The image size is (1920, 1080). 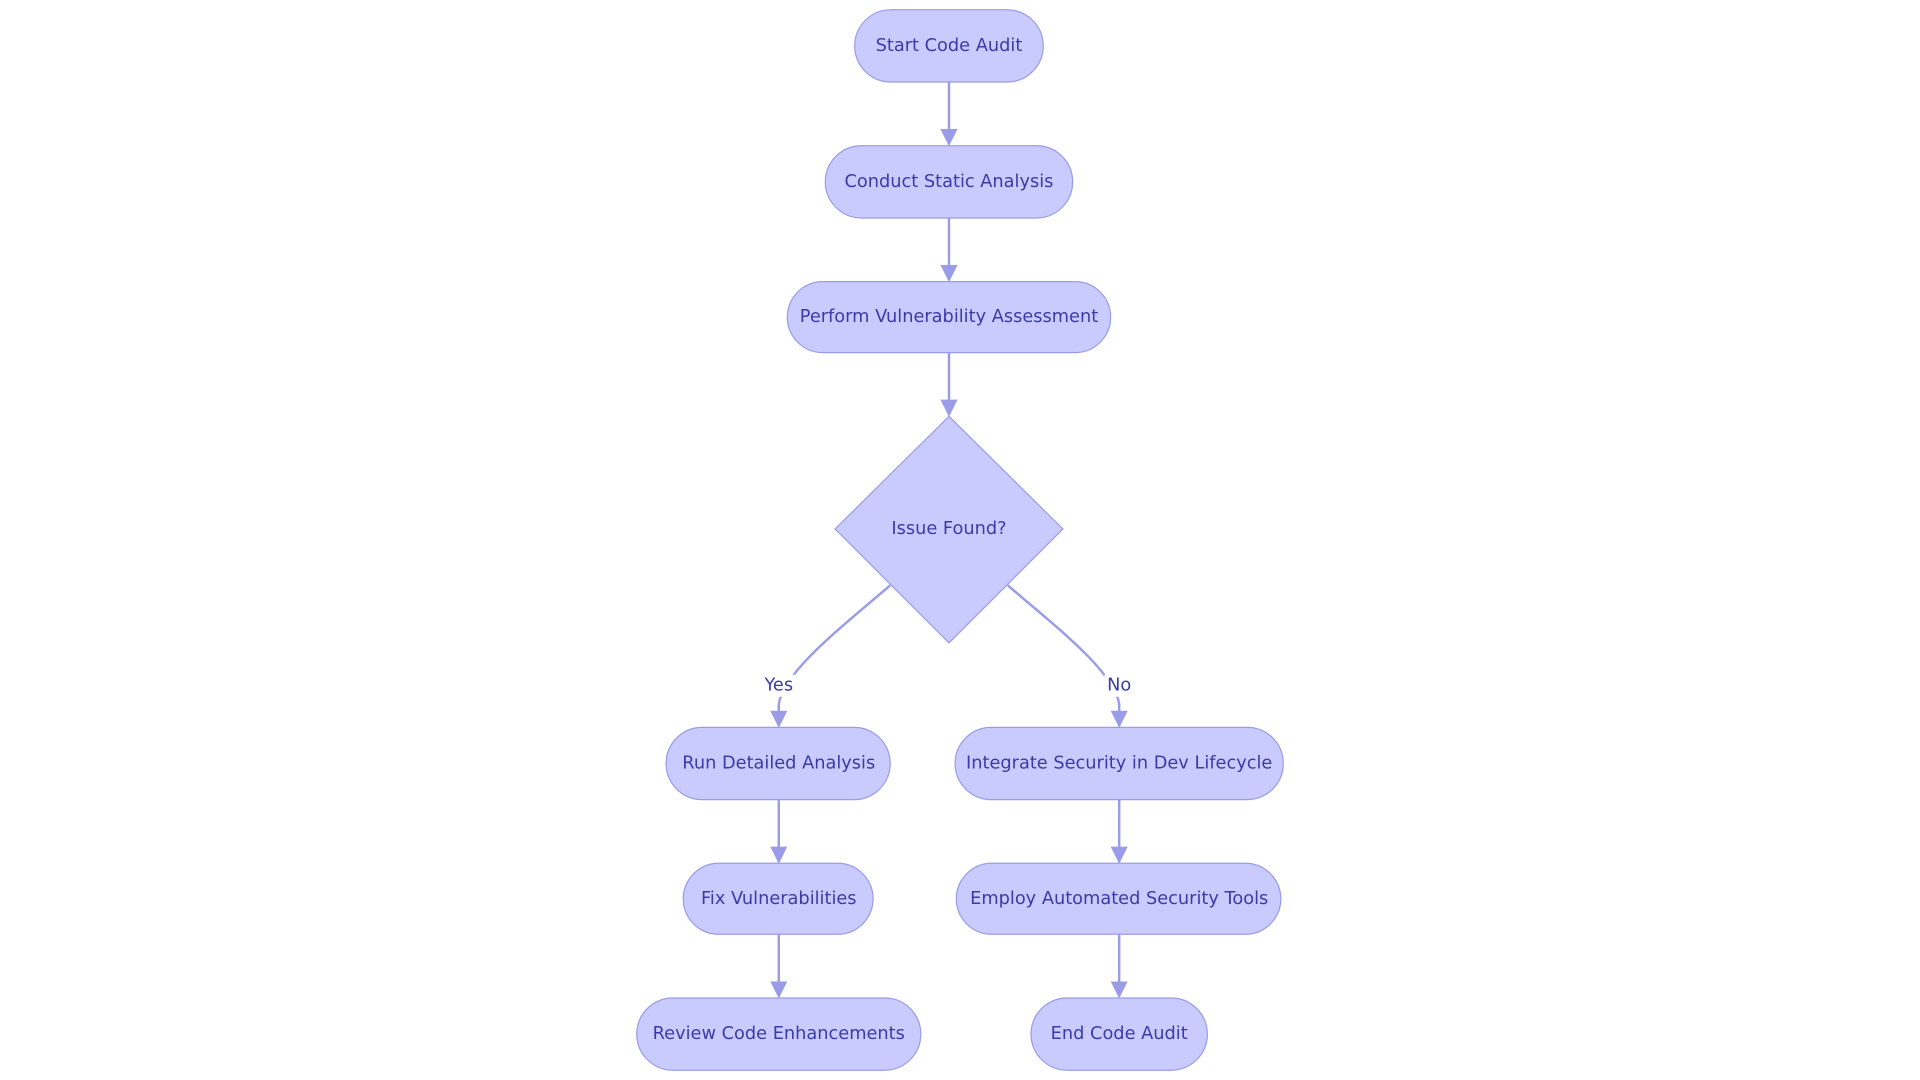 I want to click on node-fix-vulnerabilities: Fix Vulnerabilities, so click(x=778, y=898).